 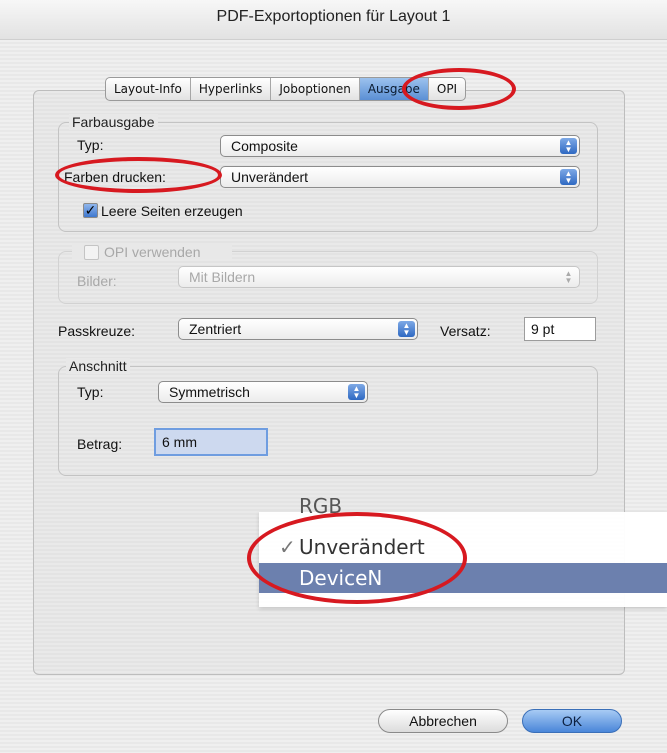 What do you see at coordinates (270, 177) in the screenshot?
I see `farben-drucken-value: Unverändert` at bounding box center [270, 177].